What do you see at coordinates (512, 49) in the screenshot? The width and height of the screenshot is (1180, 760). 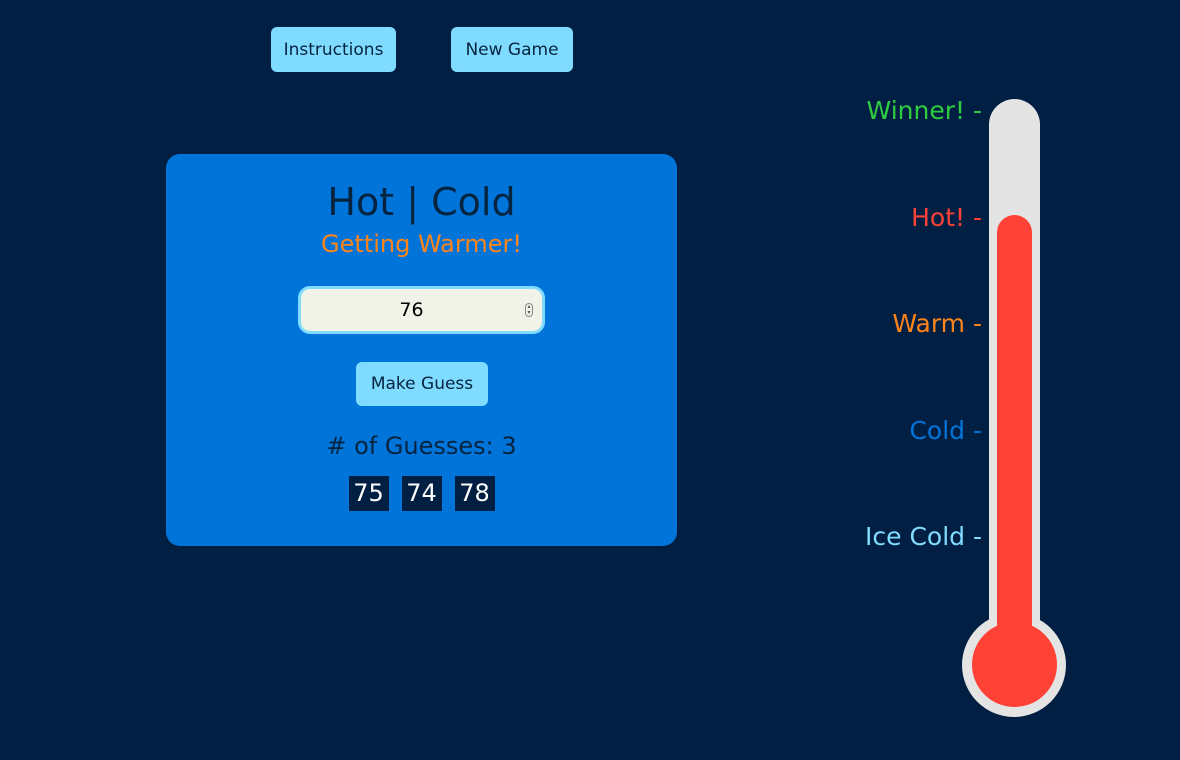 I see `new-game-button: New Game` at bounding box center [512, 49].